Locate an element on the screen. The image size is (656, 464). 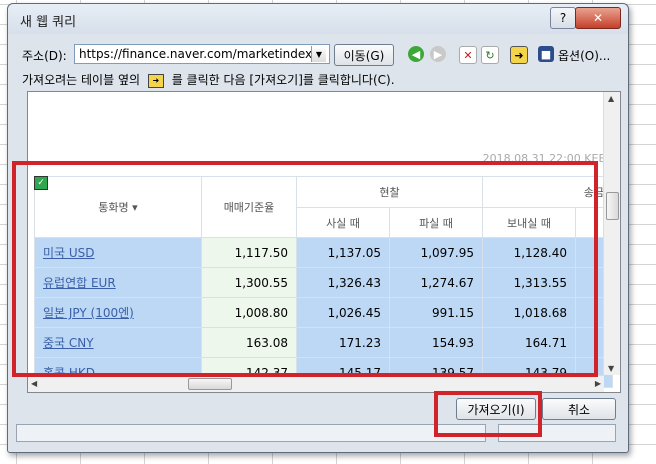
scroll-down-icon: ▼ is located at coordinates (611, 368).